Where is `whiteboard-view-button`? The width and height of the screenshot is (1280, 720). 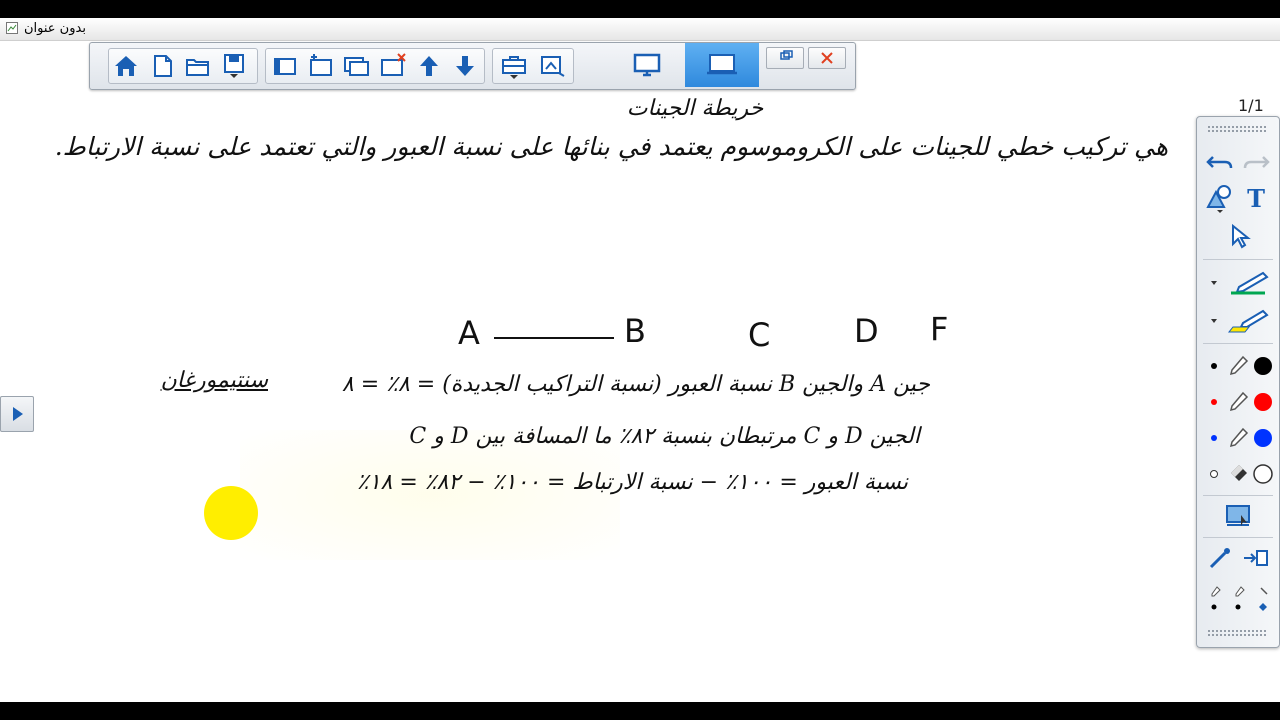 whiteboard-view-button is located at coordinates (722, 65).